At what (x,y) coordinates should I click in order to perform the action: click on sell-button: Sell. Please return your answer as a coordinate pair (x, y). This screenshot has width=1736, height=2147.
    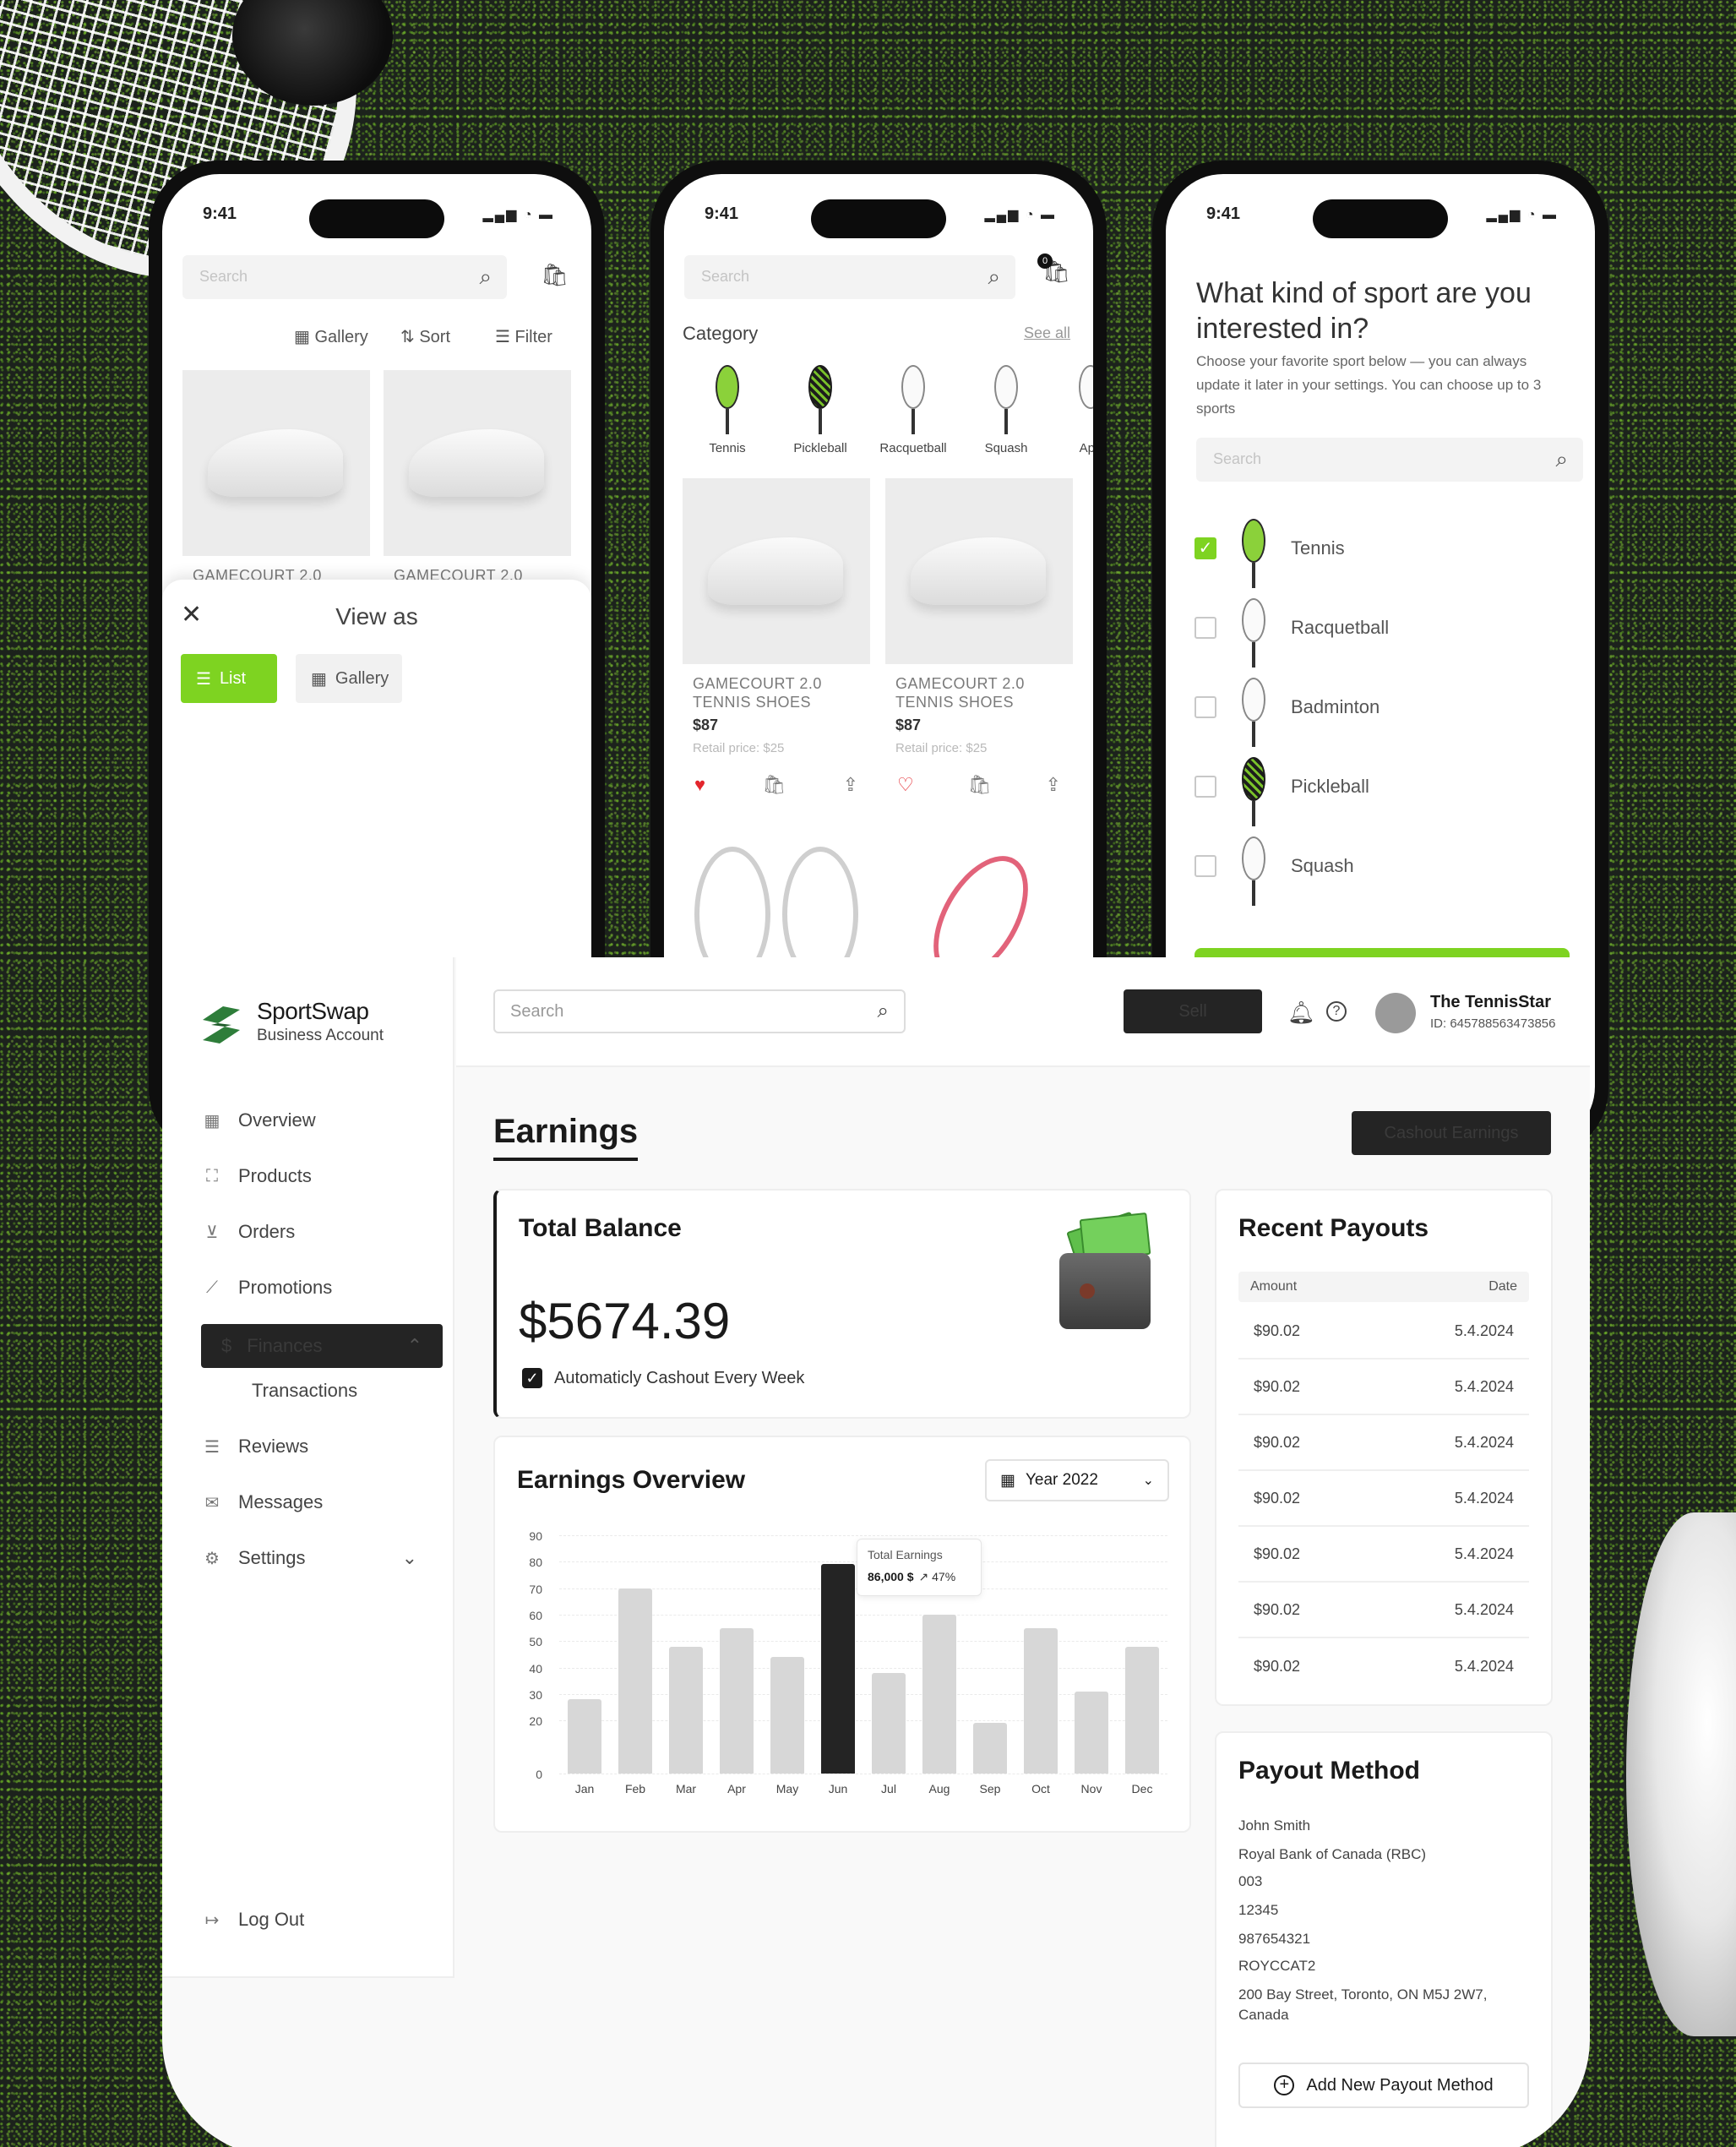
    Looking at the image, I should click on (1193, 1011).